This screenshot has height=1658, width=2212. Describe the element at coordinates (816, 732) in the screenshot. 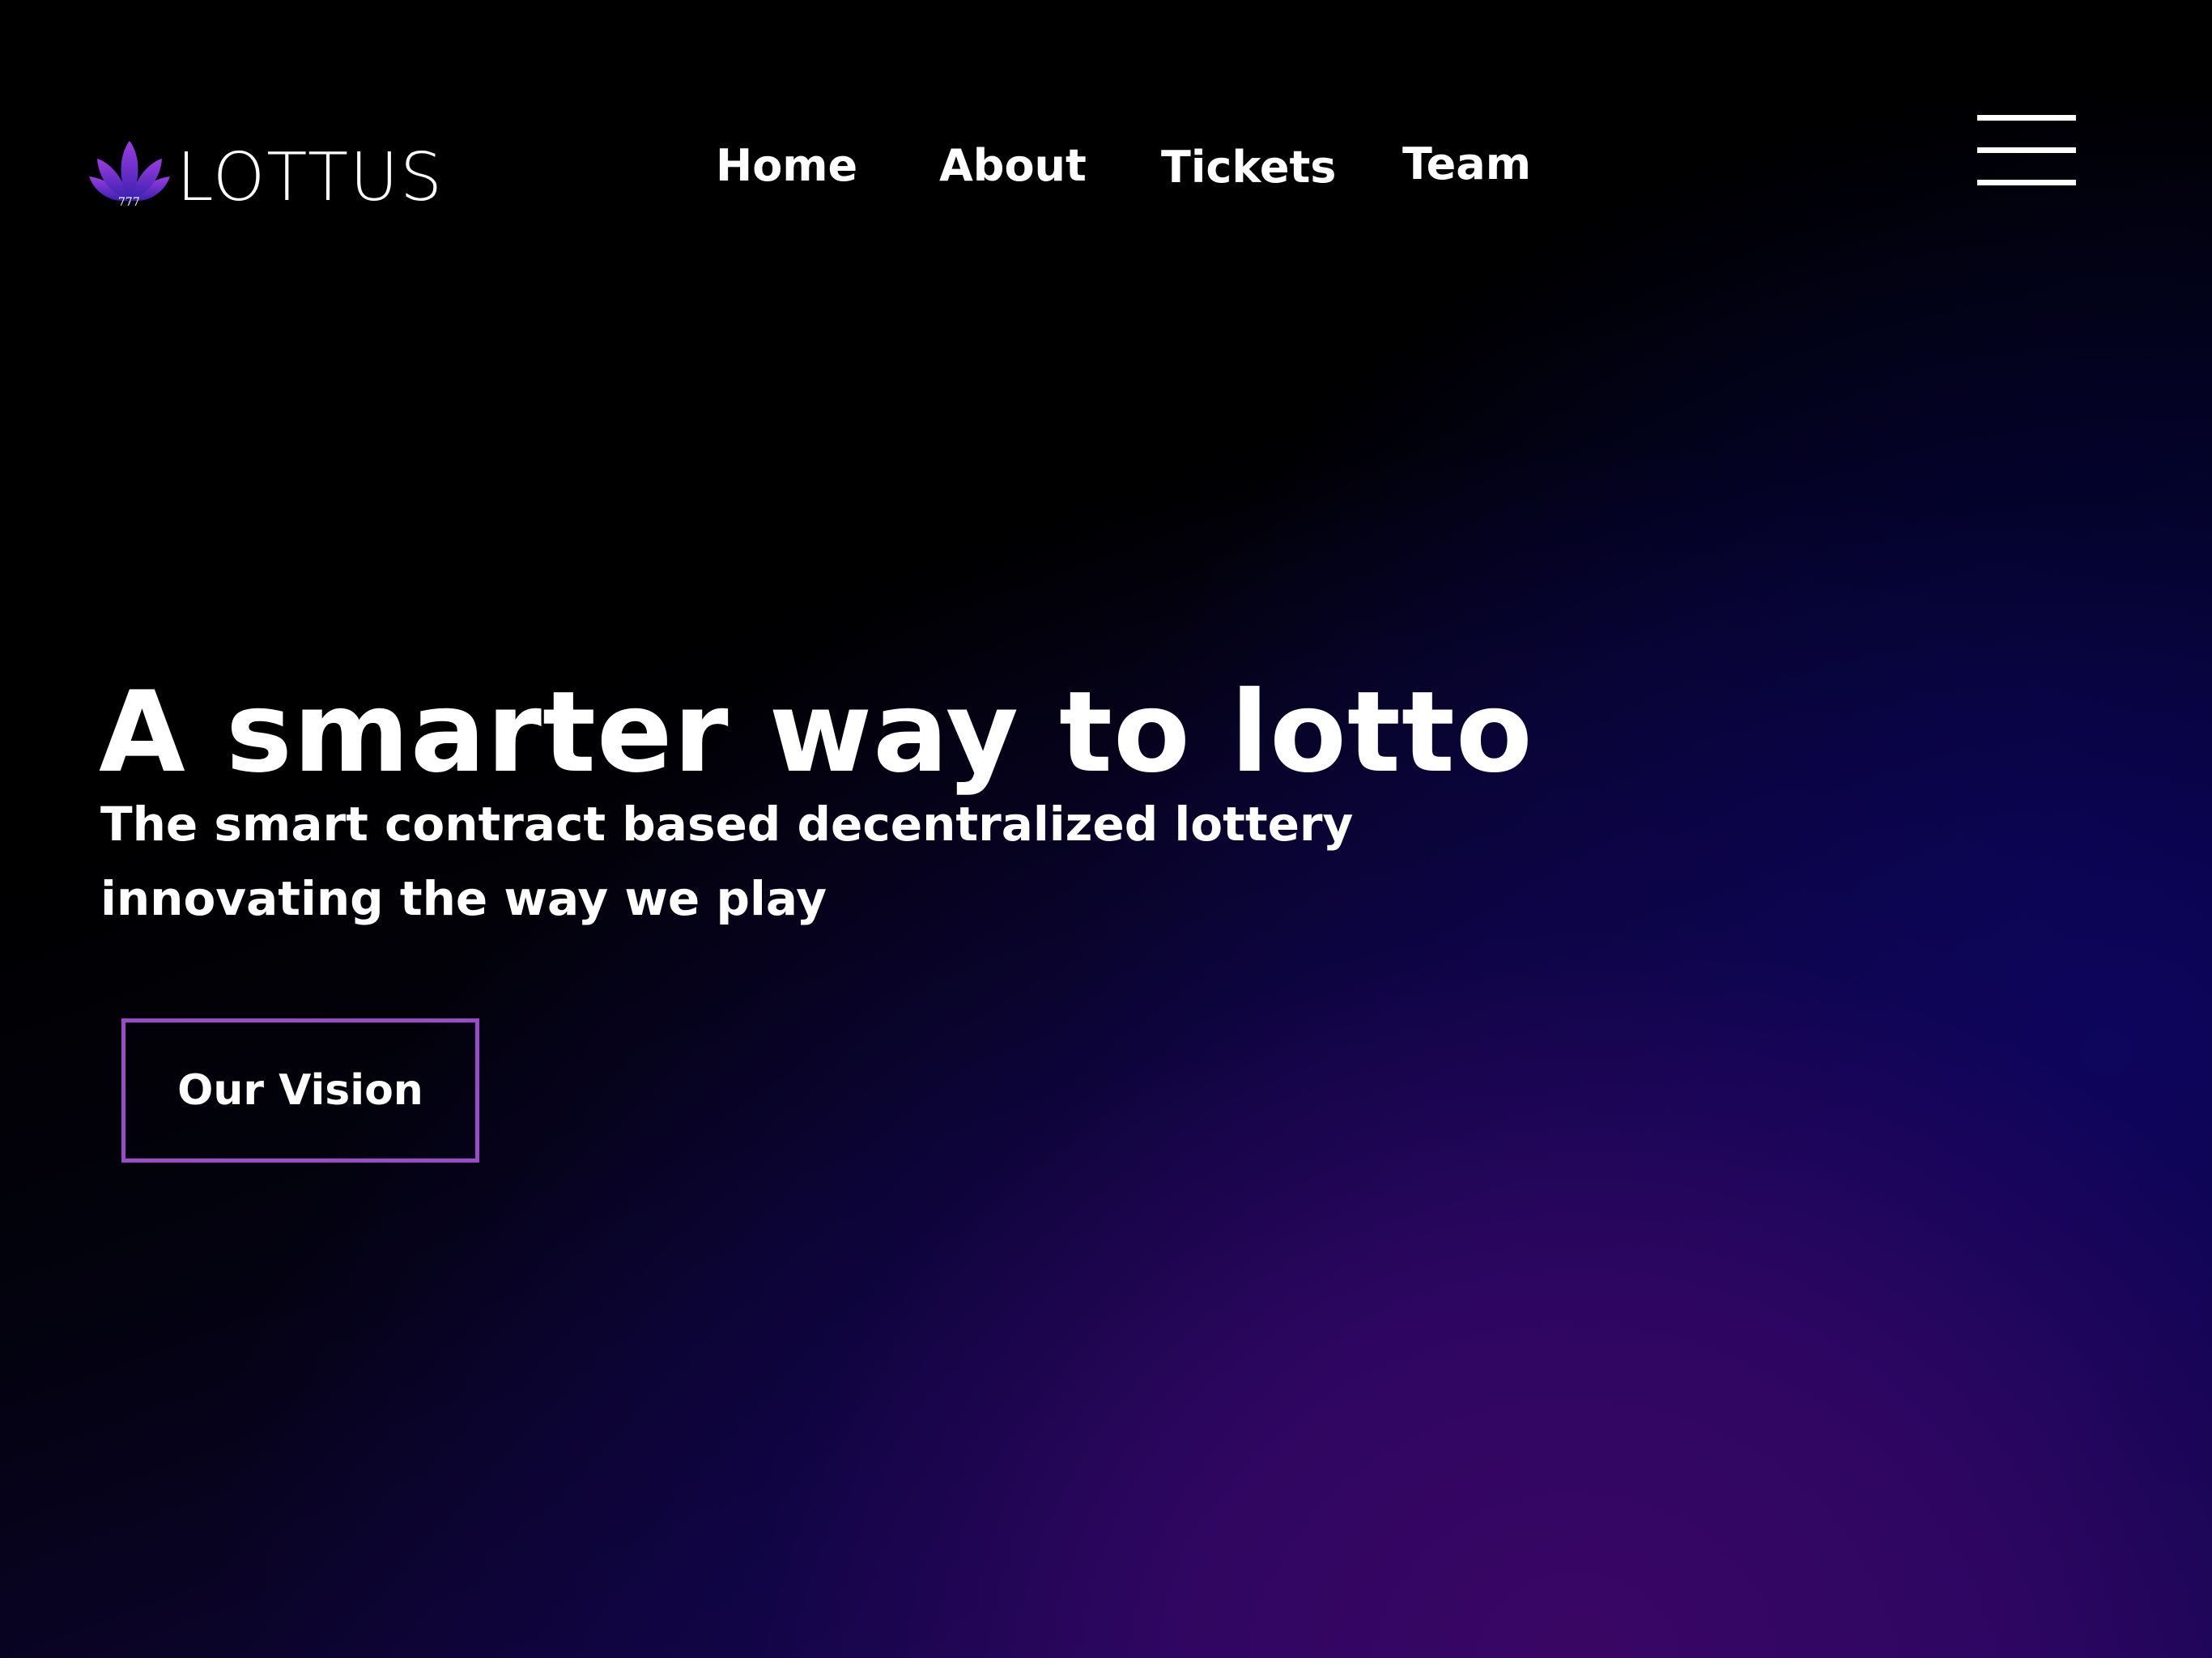

I see `hero-title: A smarter way to lotto` at that location.